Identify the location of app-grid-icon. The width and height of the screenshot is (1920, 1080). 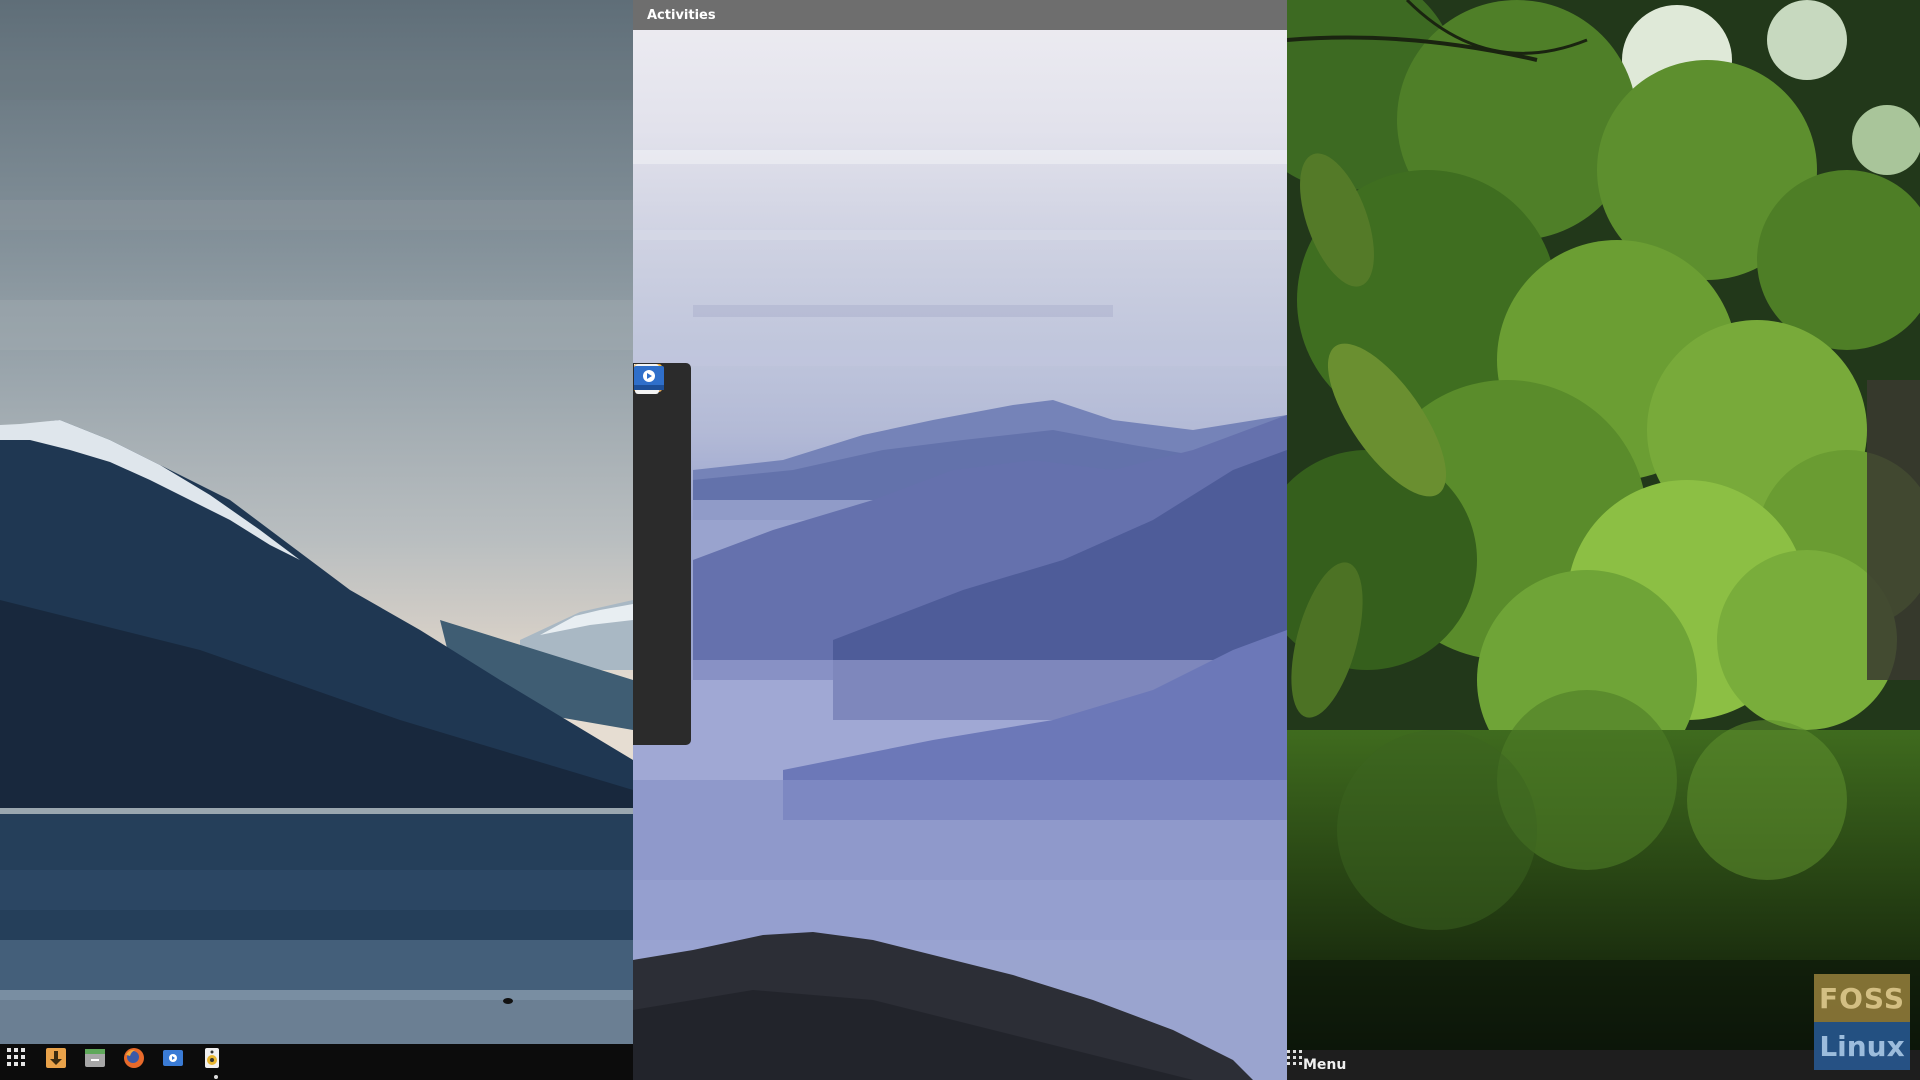
(21, 1062).